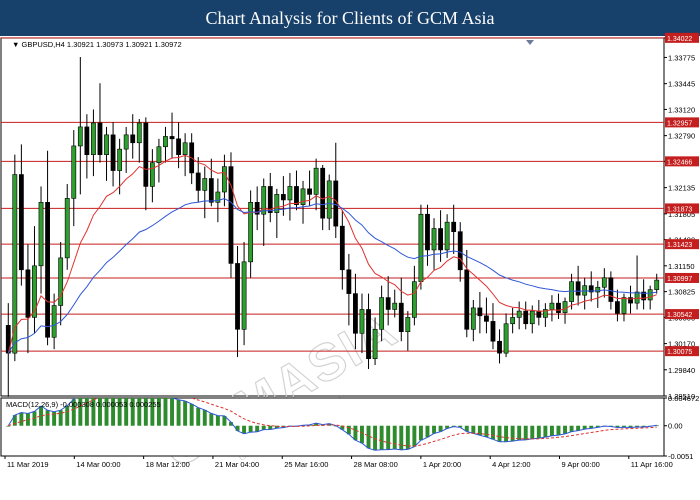 The height and width of the screenshot is (500, 700). I want to click on x-tick-label: 11 Mar 2019, so click(28, 464).